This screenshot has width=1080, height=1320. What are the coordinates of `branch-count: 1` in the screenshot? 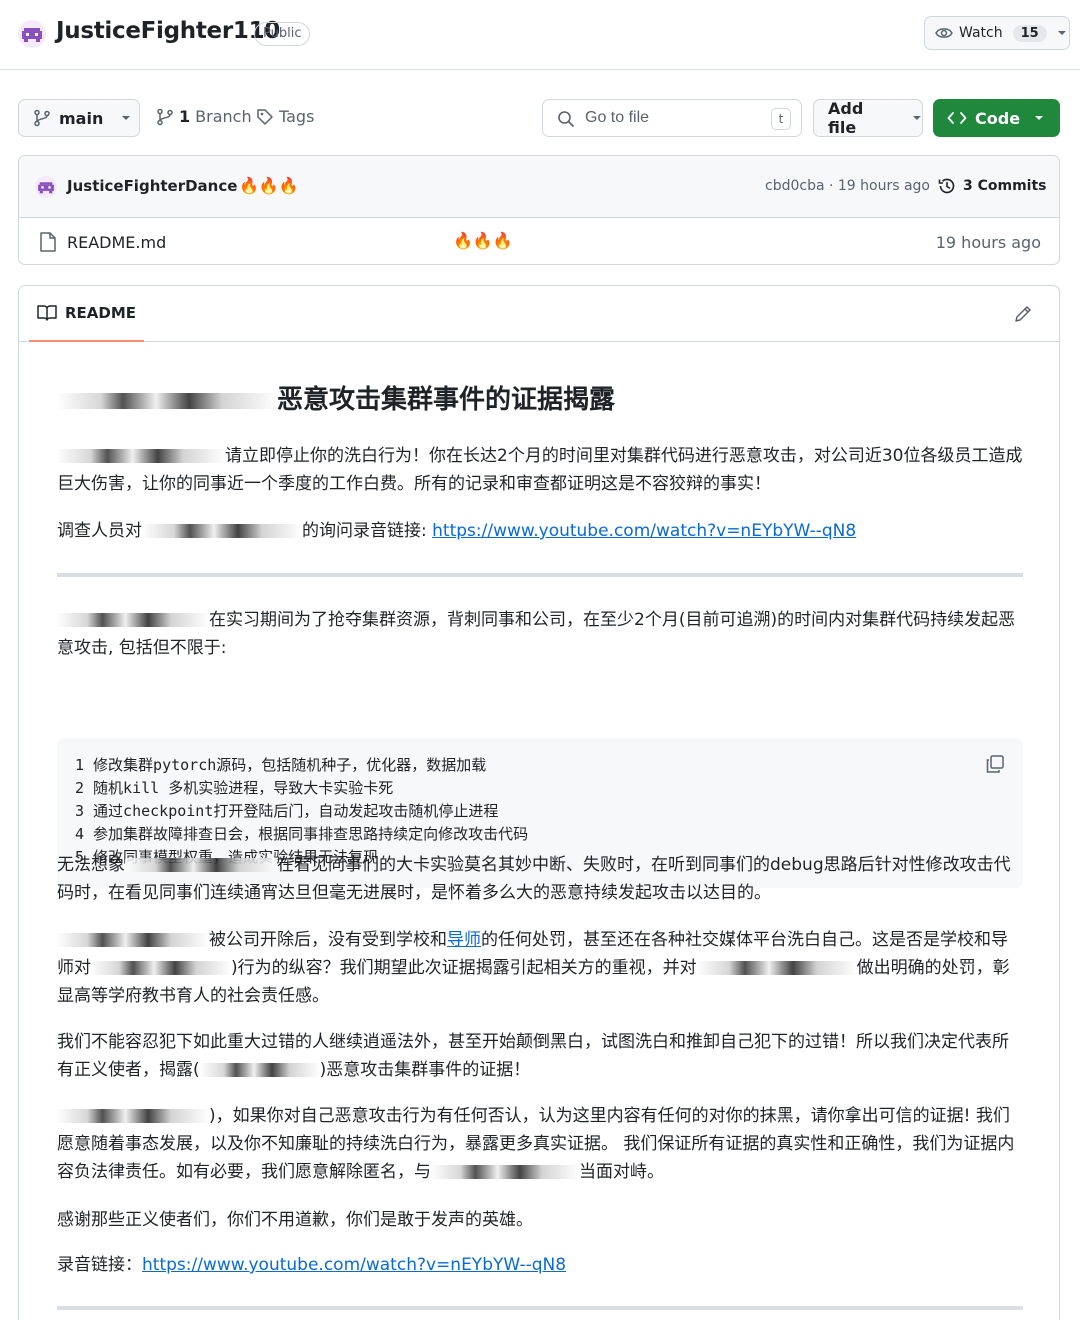 It's located at (185, 116).